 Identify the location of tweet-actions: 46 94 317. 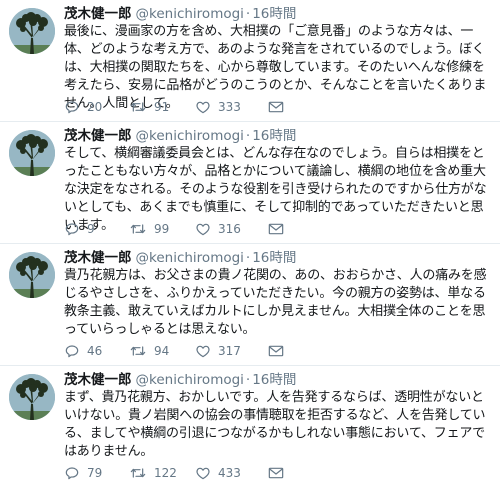
(176, 351).